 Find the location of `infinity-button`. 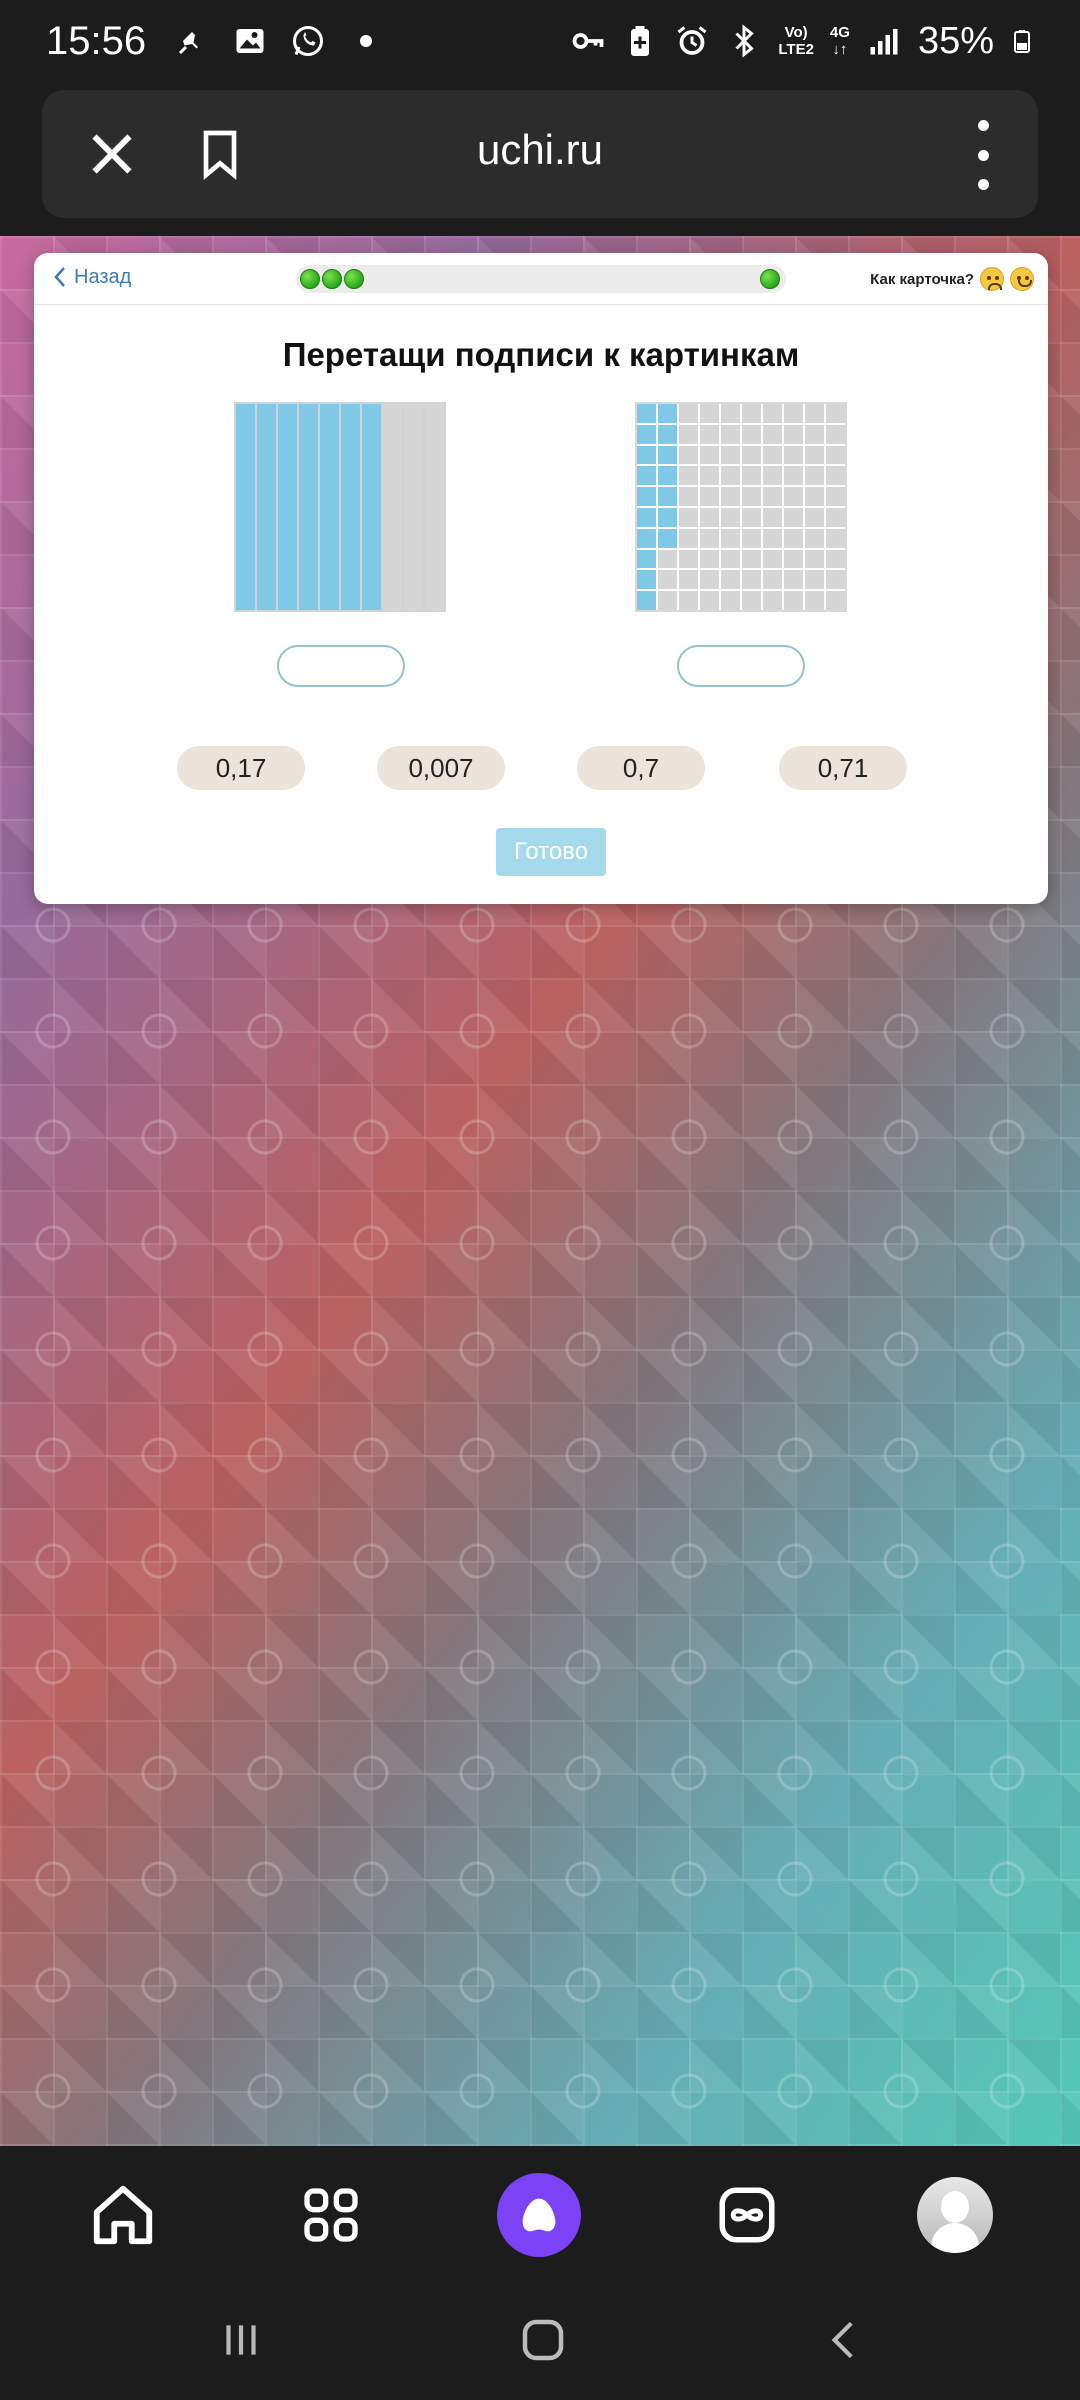

infinity-button is located at coordinates (747, 2215).